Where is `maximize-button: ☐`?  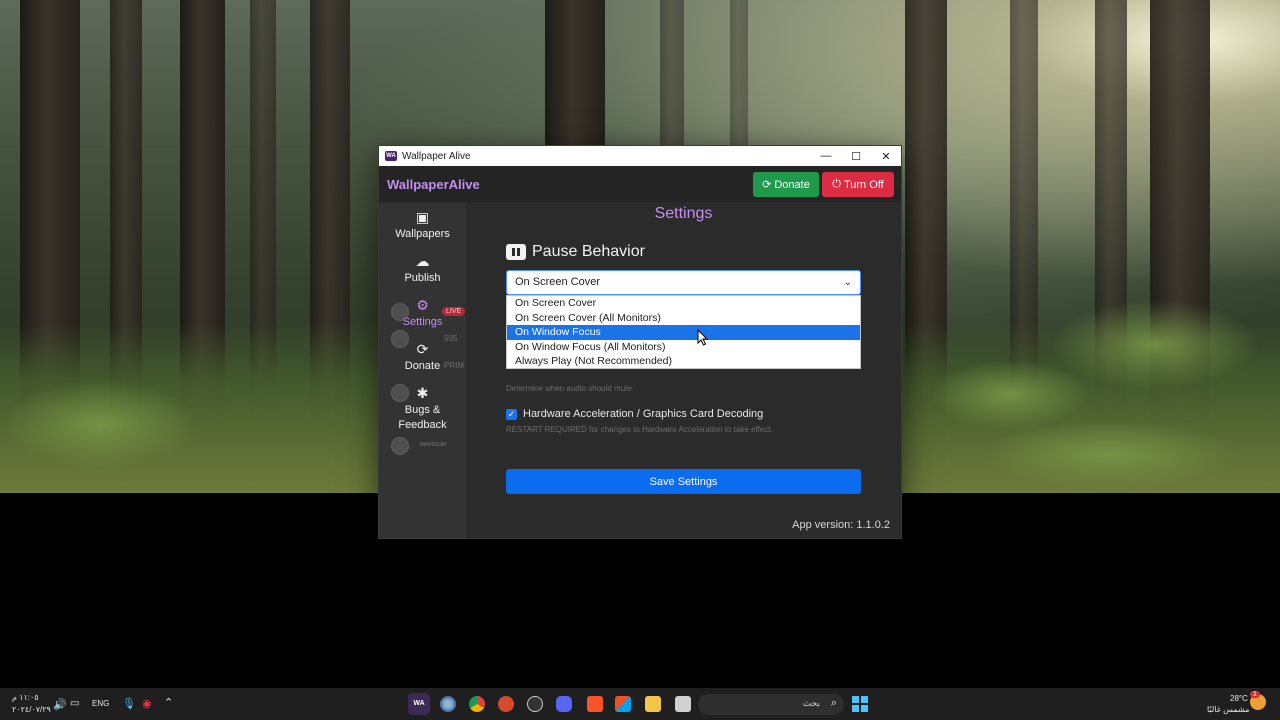
maximize-button: ☐ is located at coordinates (856, 156).